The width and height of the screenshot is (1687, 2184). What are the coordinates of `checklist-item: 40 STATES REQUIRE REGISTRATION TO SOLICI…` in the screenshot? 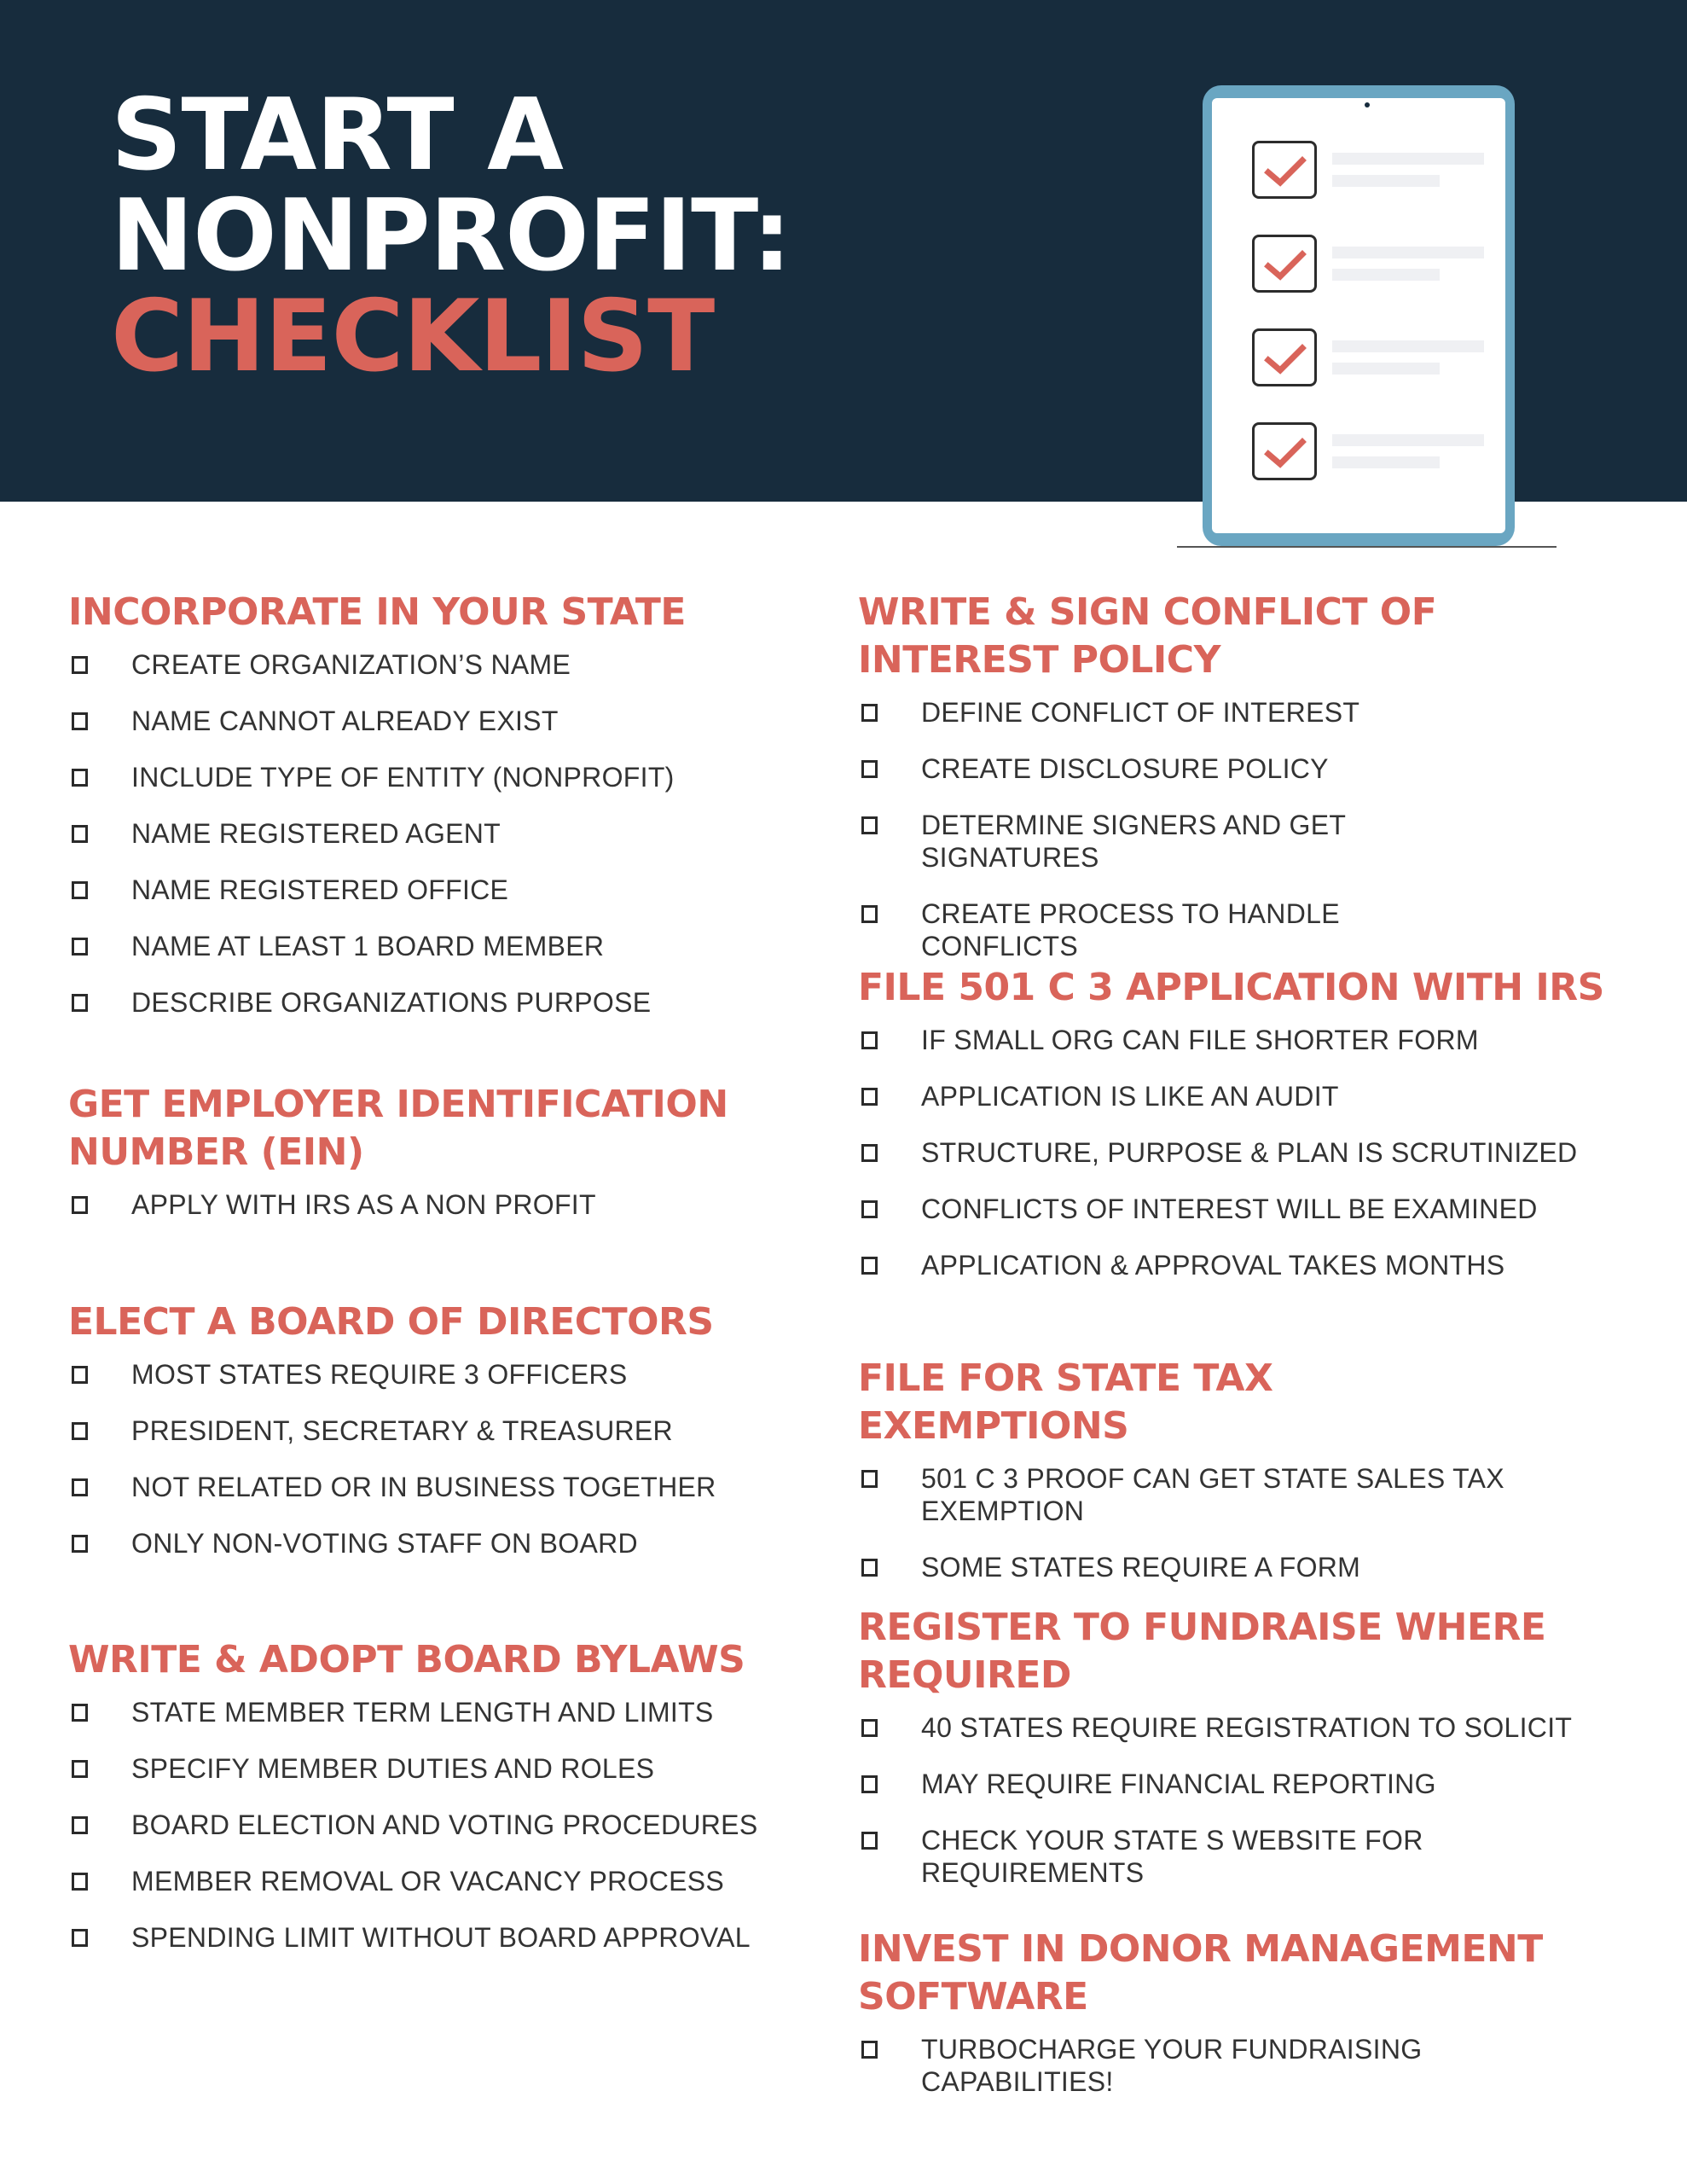 It's located at (1233, 1728).